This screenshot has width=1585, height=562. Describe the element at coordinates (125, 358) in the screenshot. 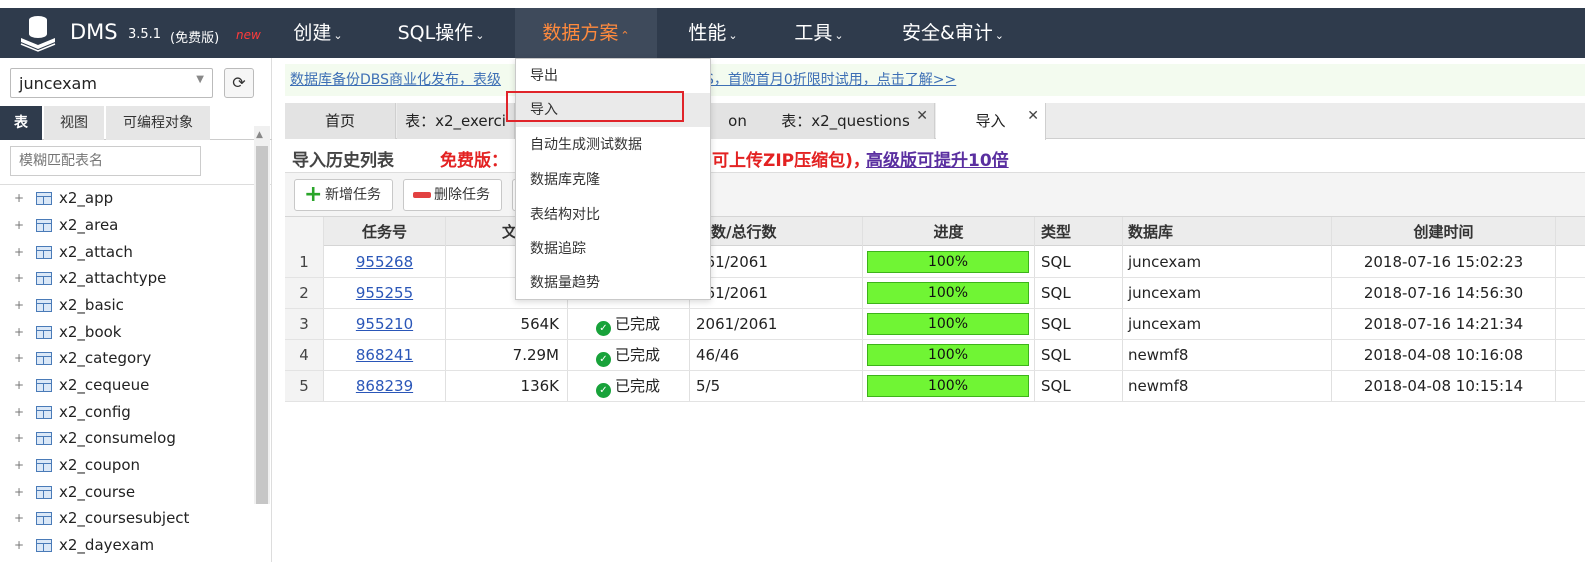

I see `tree-item-table: + x2_category` at that location.